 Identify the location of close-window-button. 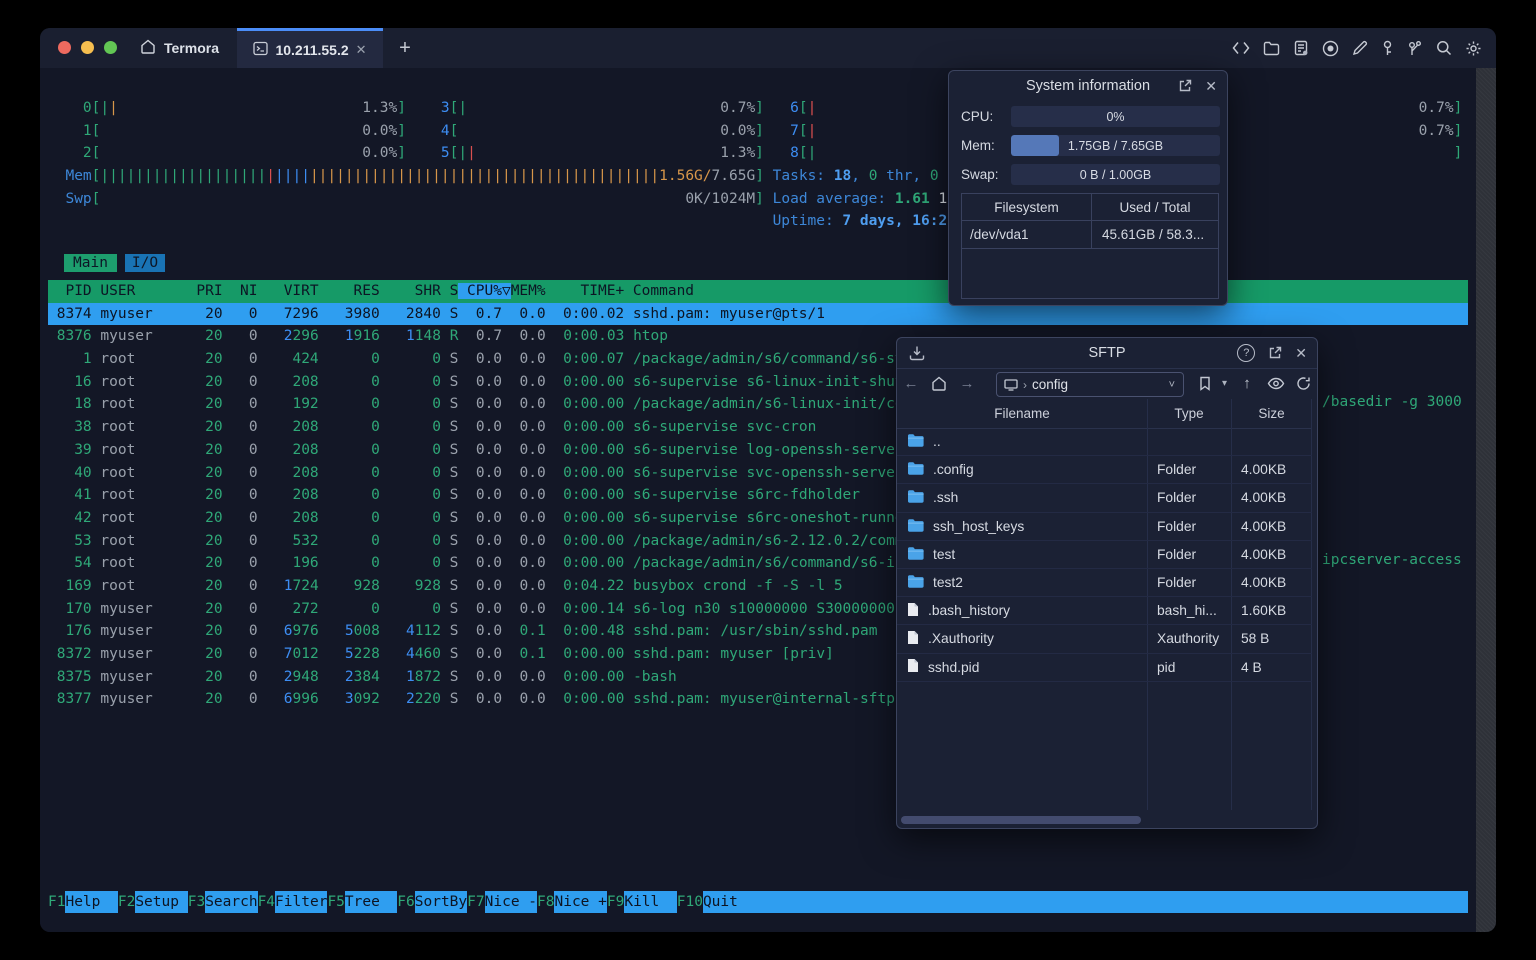
(64, 47).